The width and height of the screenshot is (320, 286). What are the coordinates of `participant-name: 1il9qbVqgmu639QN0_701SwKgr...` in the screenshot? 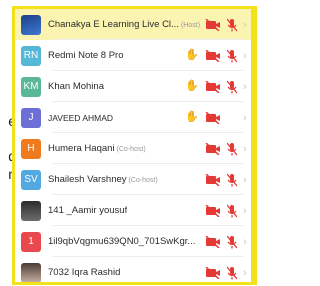 It's located at (122, 241).